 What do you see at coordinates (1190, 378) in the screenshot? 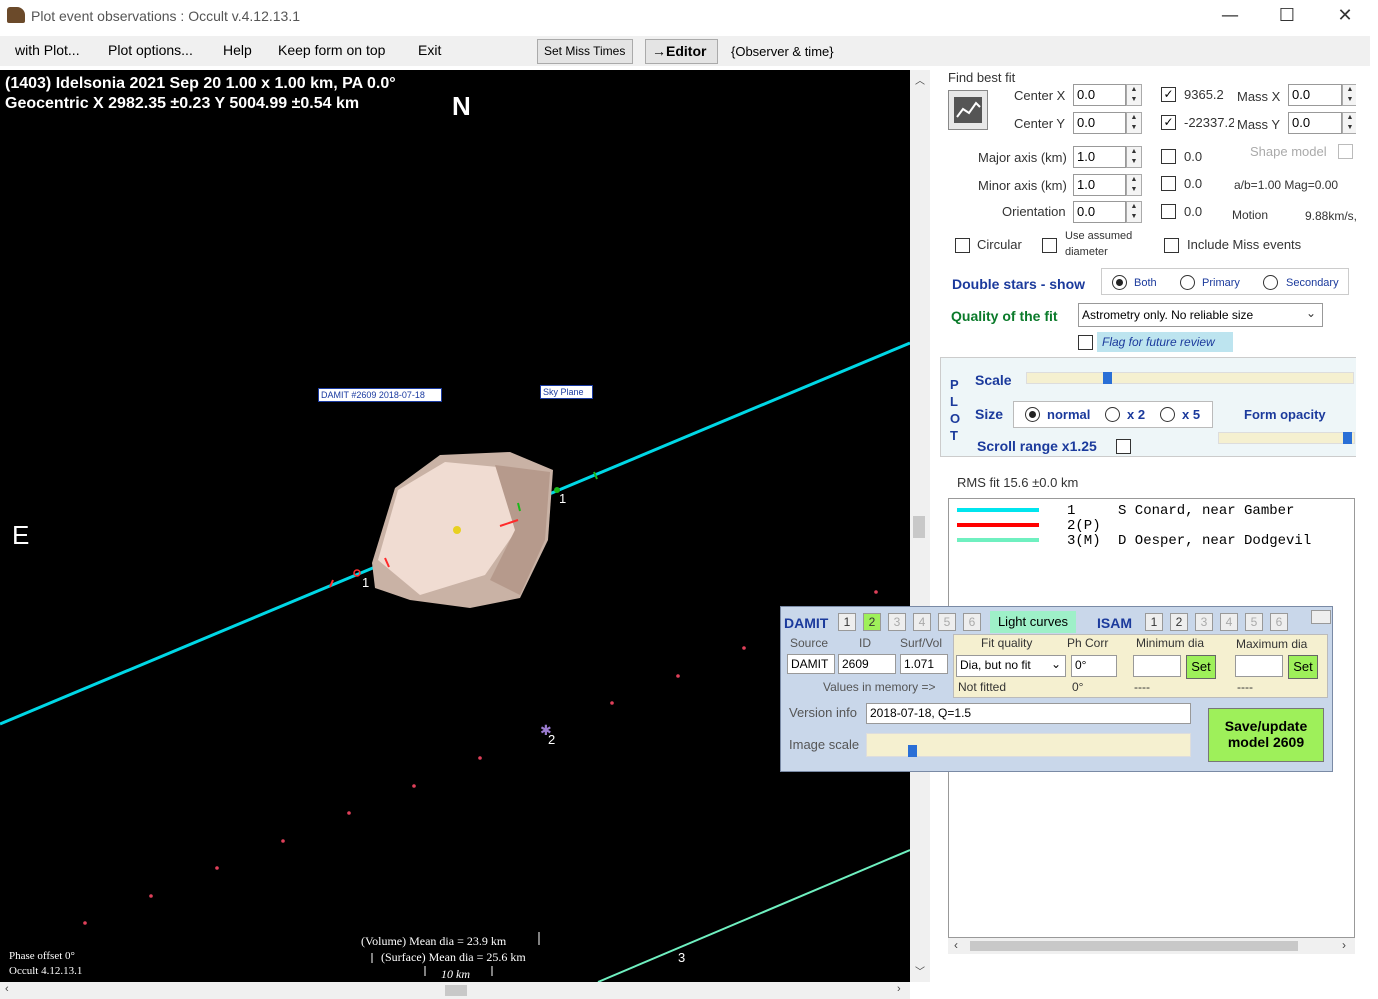
I see `scale-slider` at bounding box center [1190, 378].